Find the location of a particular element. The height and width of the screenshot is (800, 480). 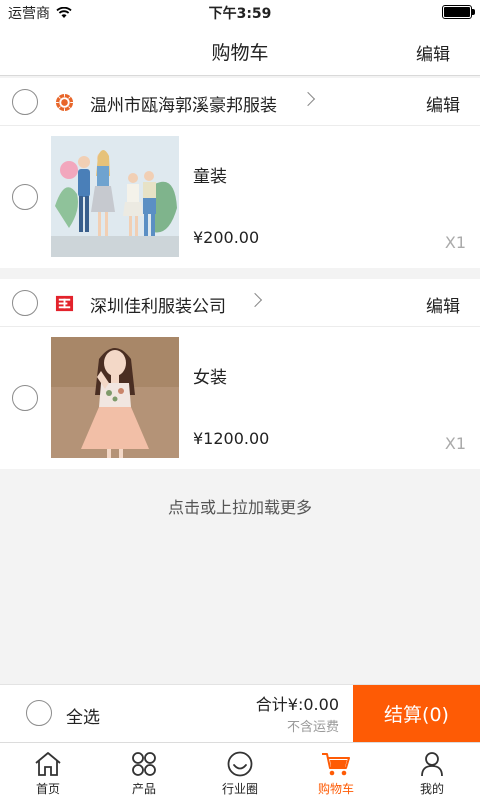

shop-header: 深圳佳利服装公司 编辑 is located at coordinates (240, 303).